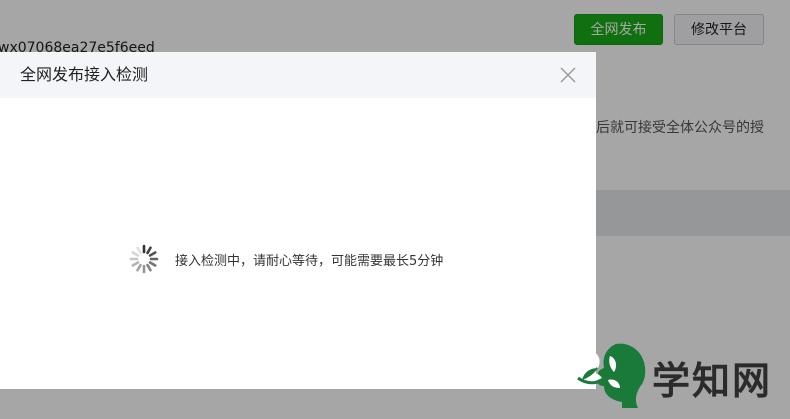 This screenshot has height=419, width=790. I want to click on watermark: 学知网, so click(676, 375).